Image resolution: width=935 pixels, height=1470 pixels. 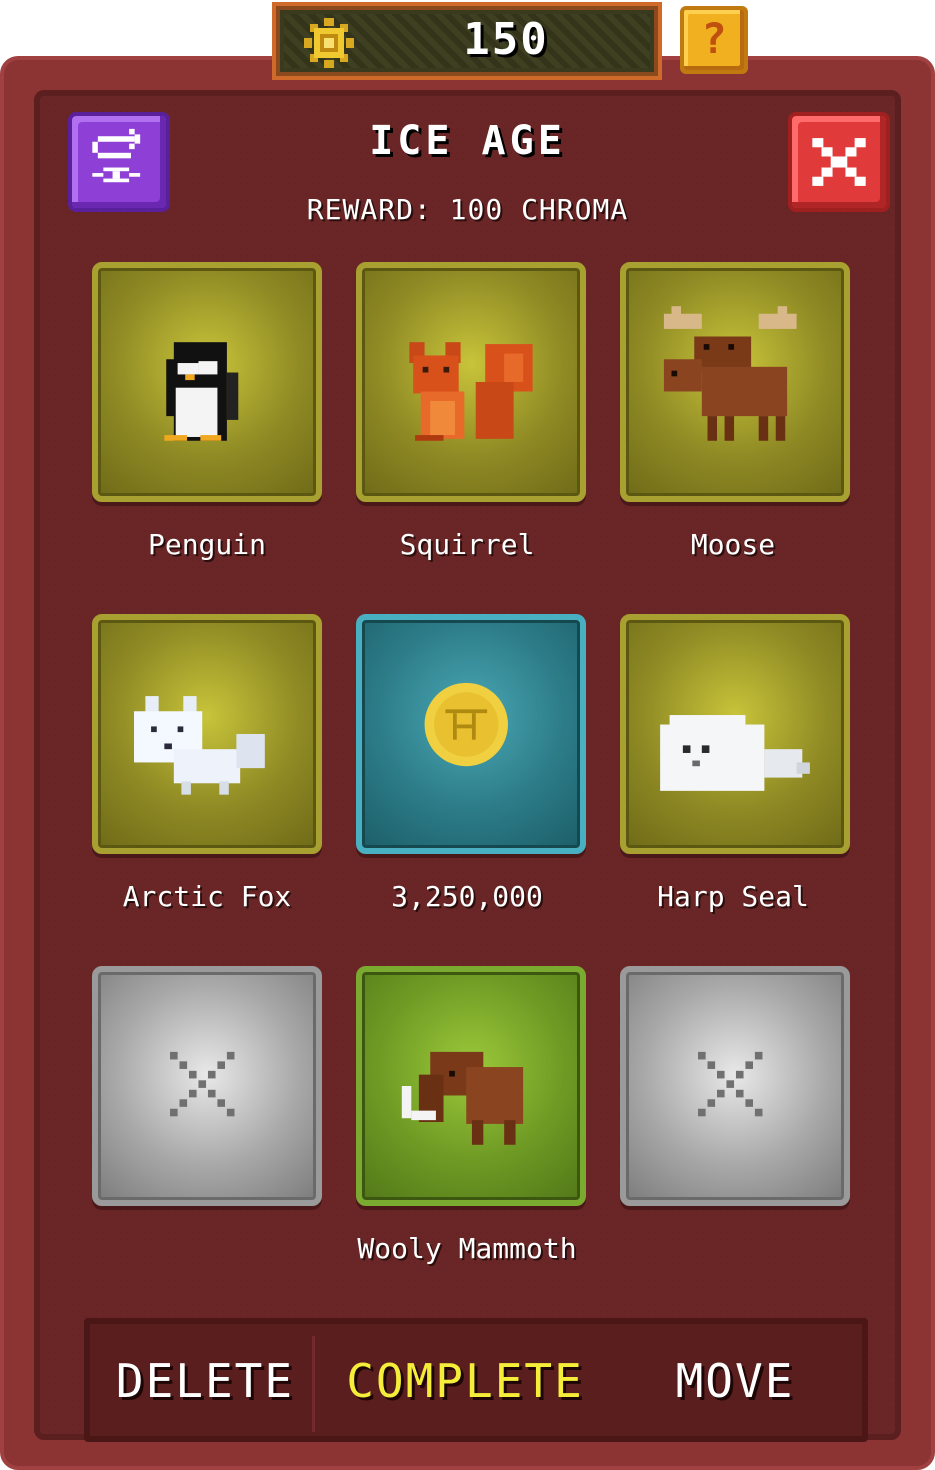 I want to click on tile-label-arctic-fox: Arctic Fox, so click(x=207, y=896).